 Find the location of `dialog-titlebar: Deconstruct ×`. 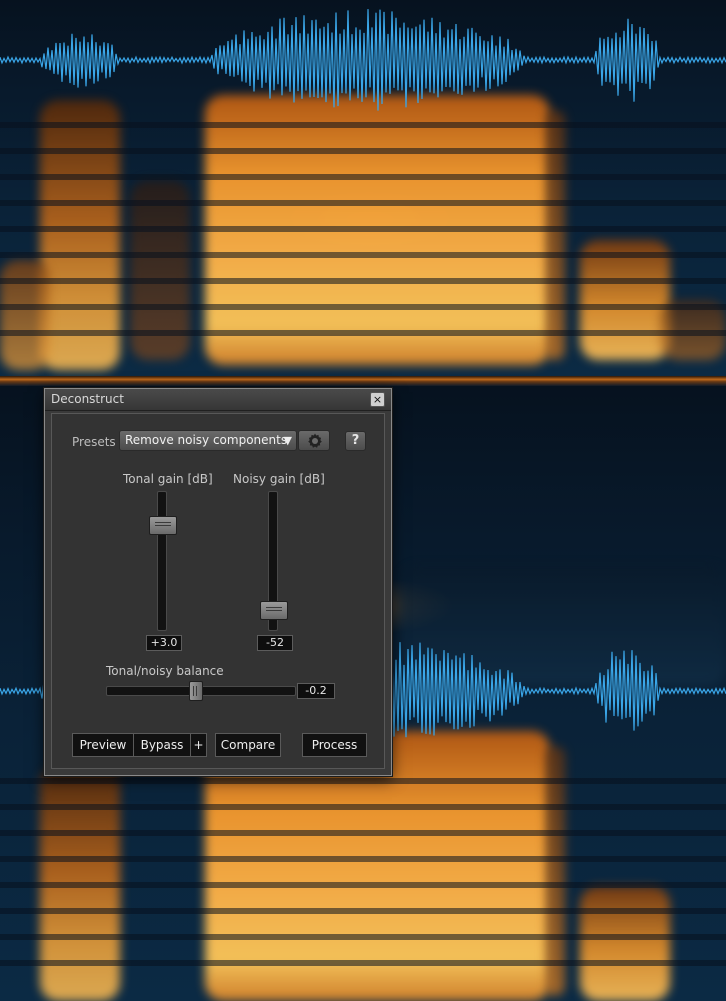

dialog-titlebar: Deconstruct × is located at coordinates (218, 400).